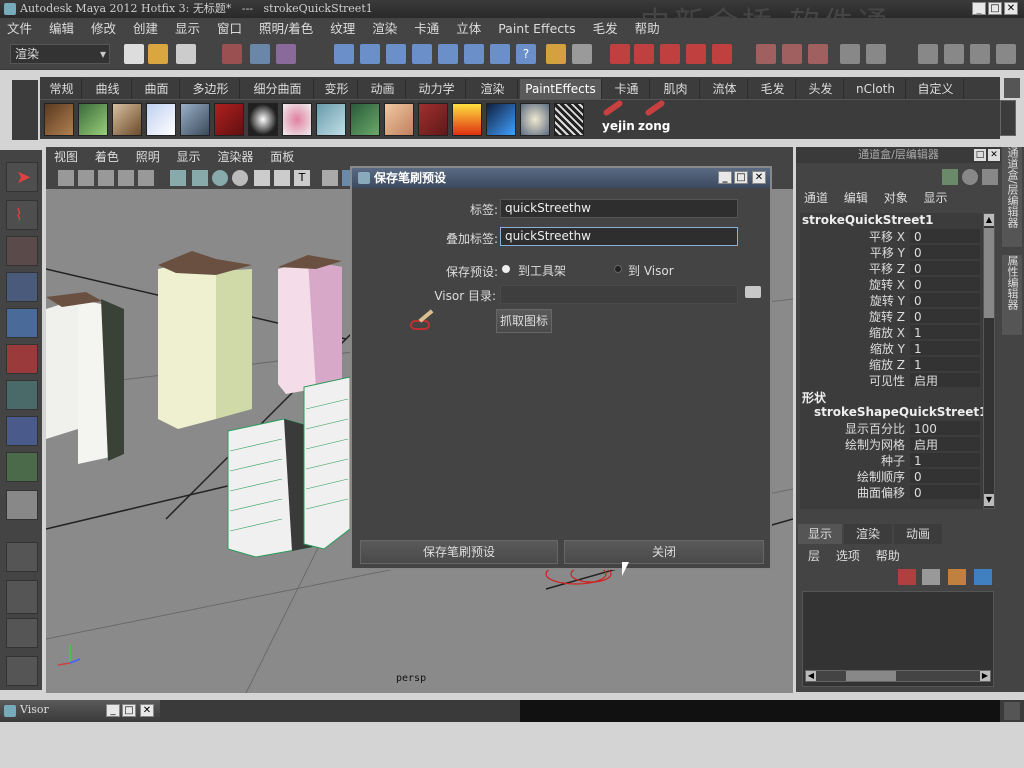 The image size is (1024, 768). I want to click on folder-icon, so click(753, 292).